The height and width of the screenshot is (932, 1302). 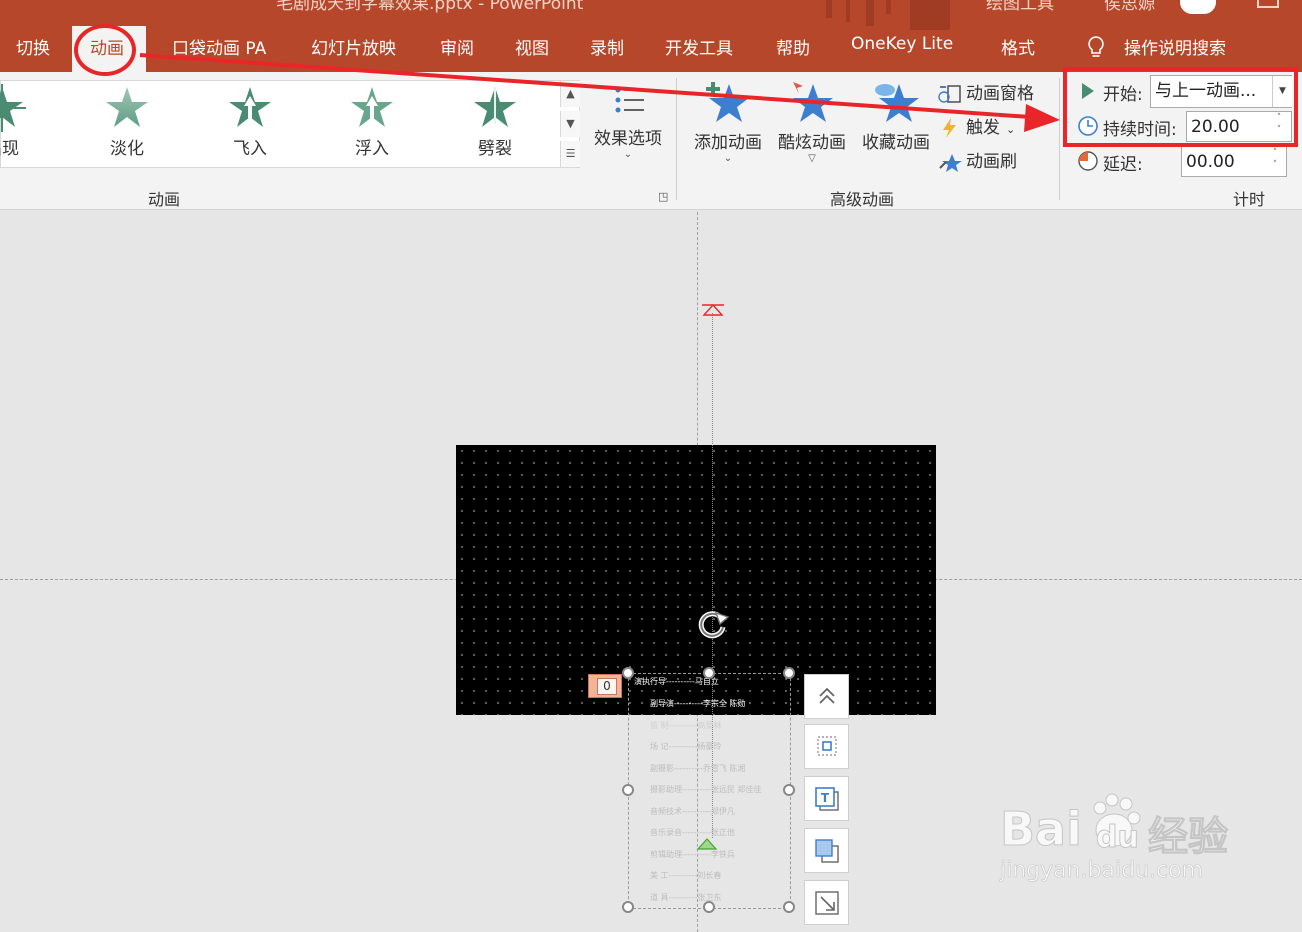 I want to click on resize-shape-button, so click(x=826, y=902).